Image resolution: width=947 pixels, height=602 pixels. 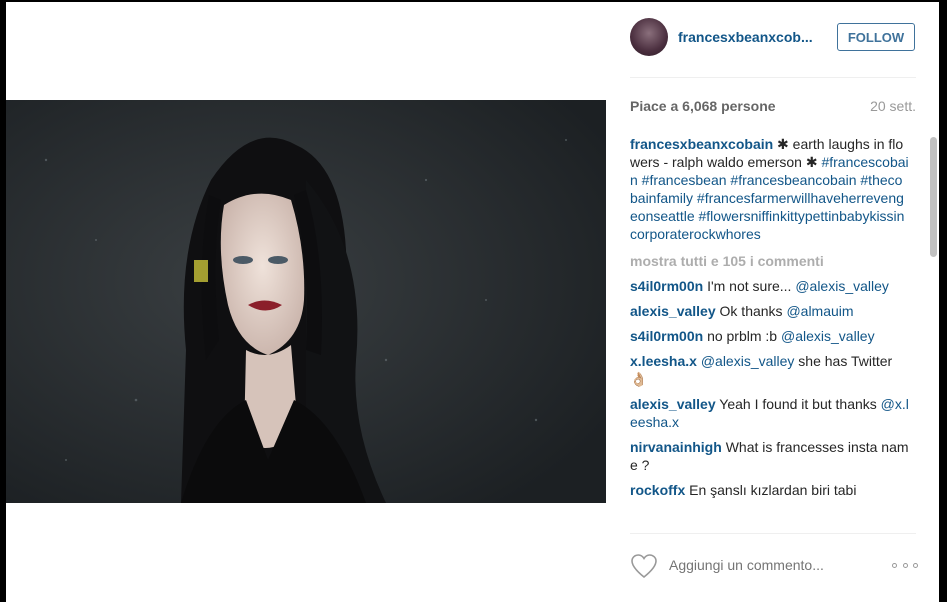 What do you see at coordinates (933, 197) in the screenshot?
I see `comments-scrollbar` at bounding box center [933, 197].